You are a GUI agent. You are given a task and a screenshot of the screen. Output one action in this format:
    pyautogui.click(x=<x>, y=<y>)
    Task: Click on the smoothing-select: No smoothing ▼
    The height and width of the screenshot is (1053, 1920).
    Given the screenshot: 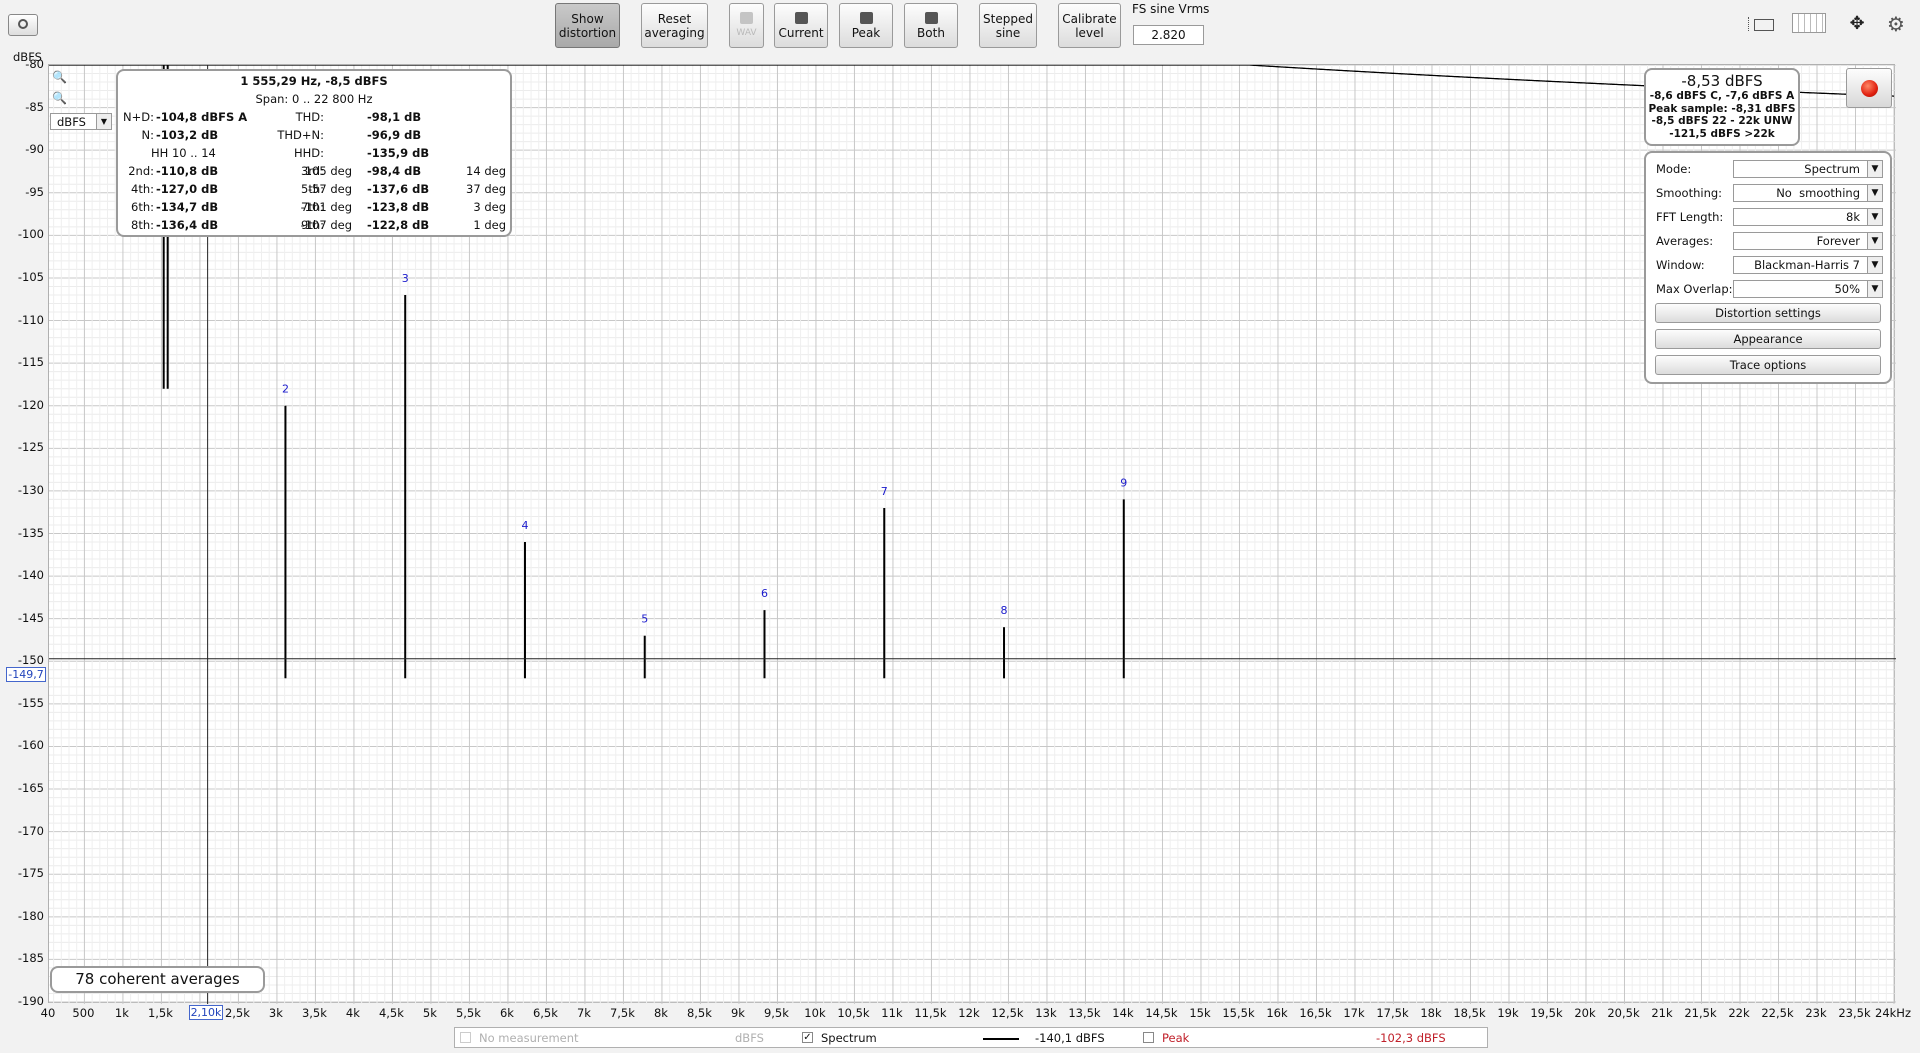 What is the action you would take?
    pyautogui.click(x=1808, y=193)
    